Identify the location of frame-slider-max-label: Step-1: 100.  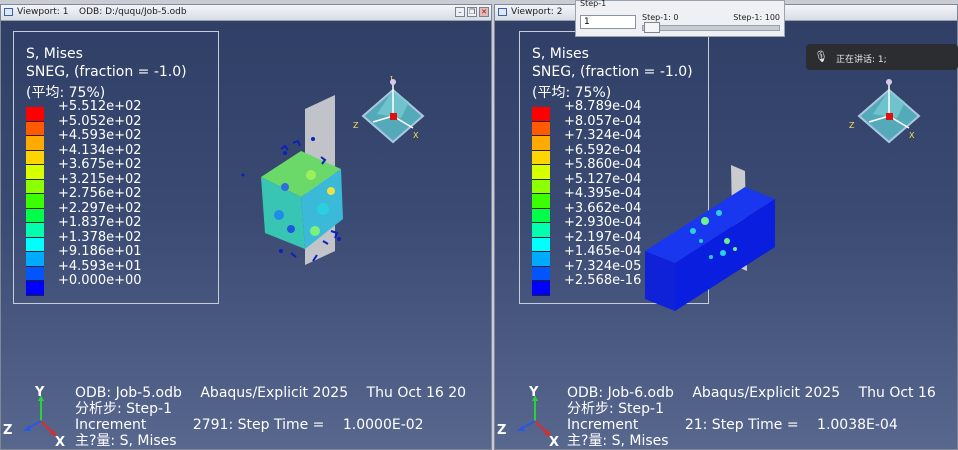
(756, 17).